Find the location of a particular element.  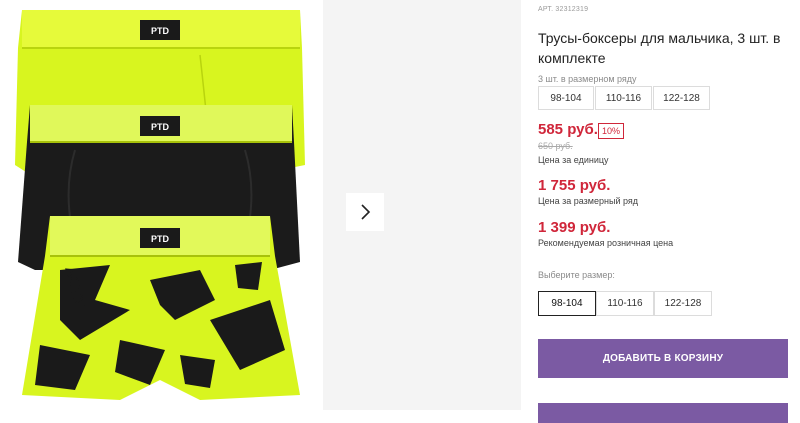

size-option-98-104: 98-104 is located at coordinates (567, 303).